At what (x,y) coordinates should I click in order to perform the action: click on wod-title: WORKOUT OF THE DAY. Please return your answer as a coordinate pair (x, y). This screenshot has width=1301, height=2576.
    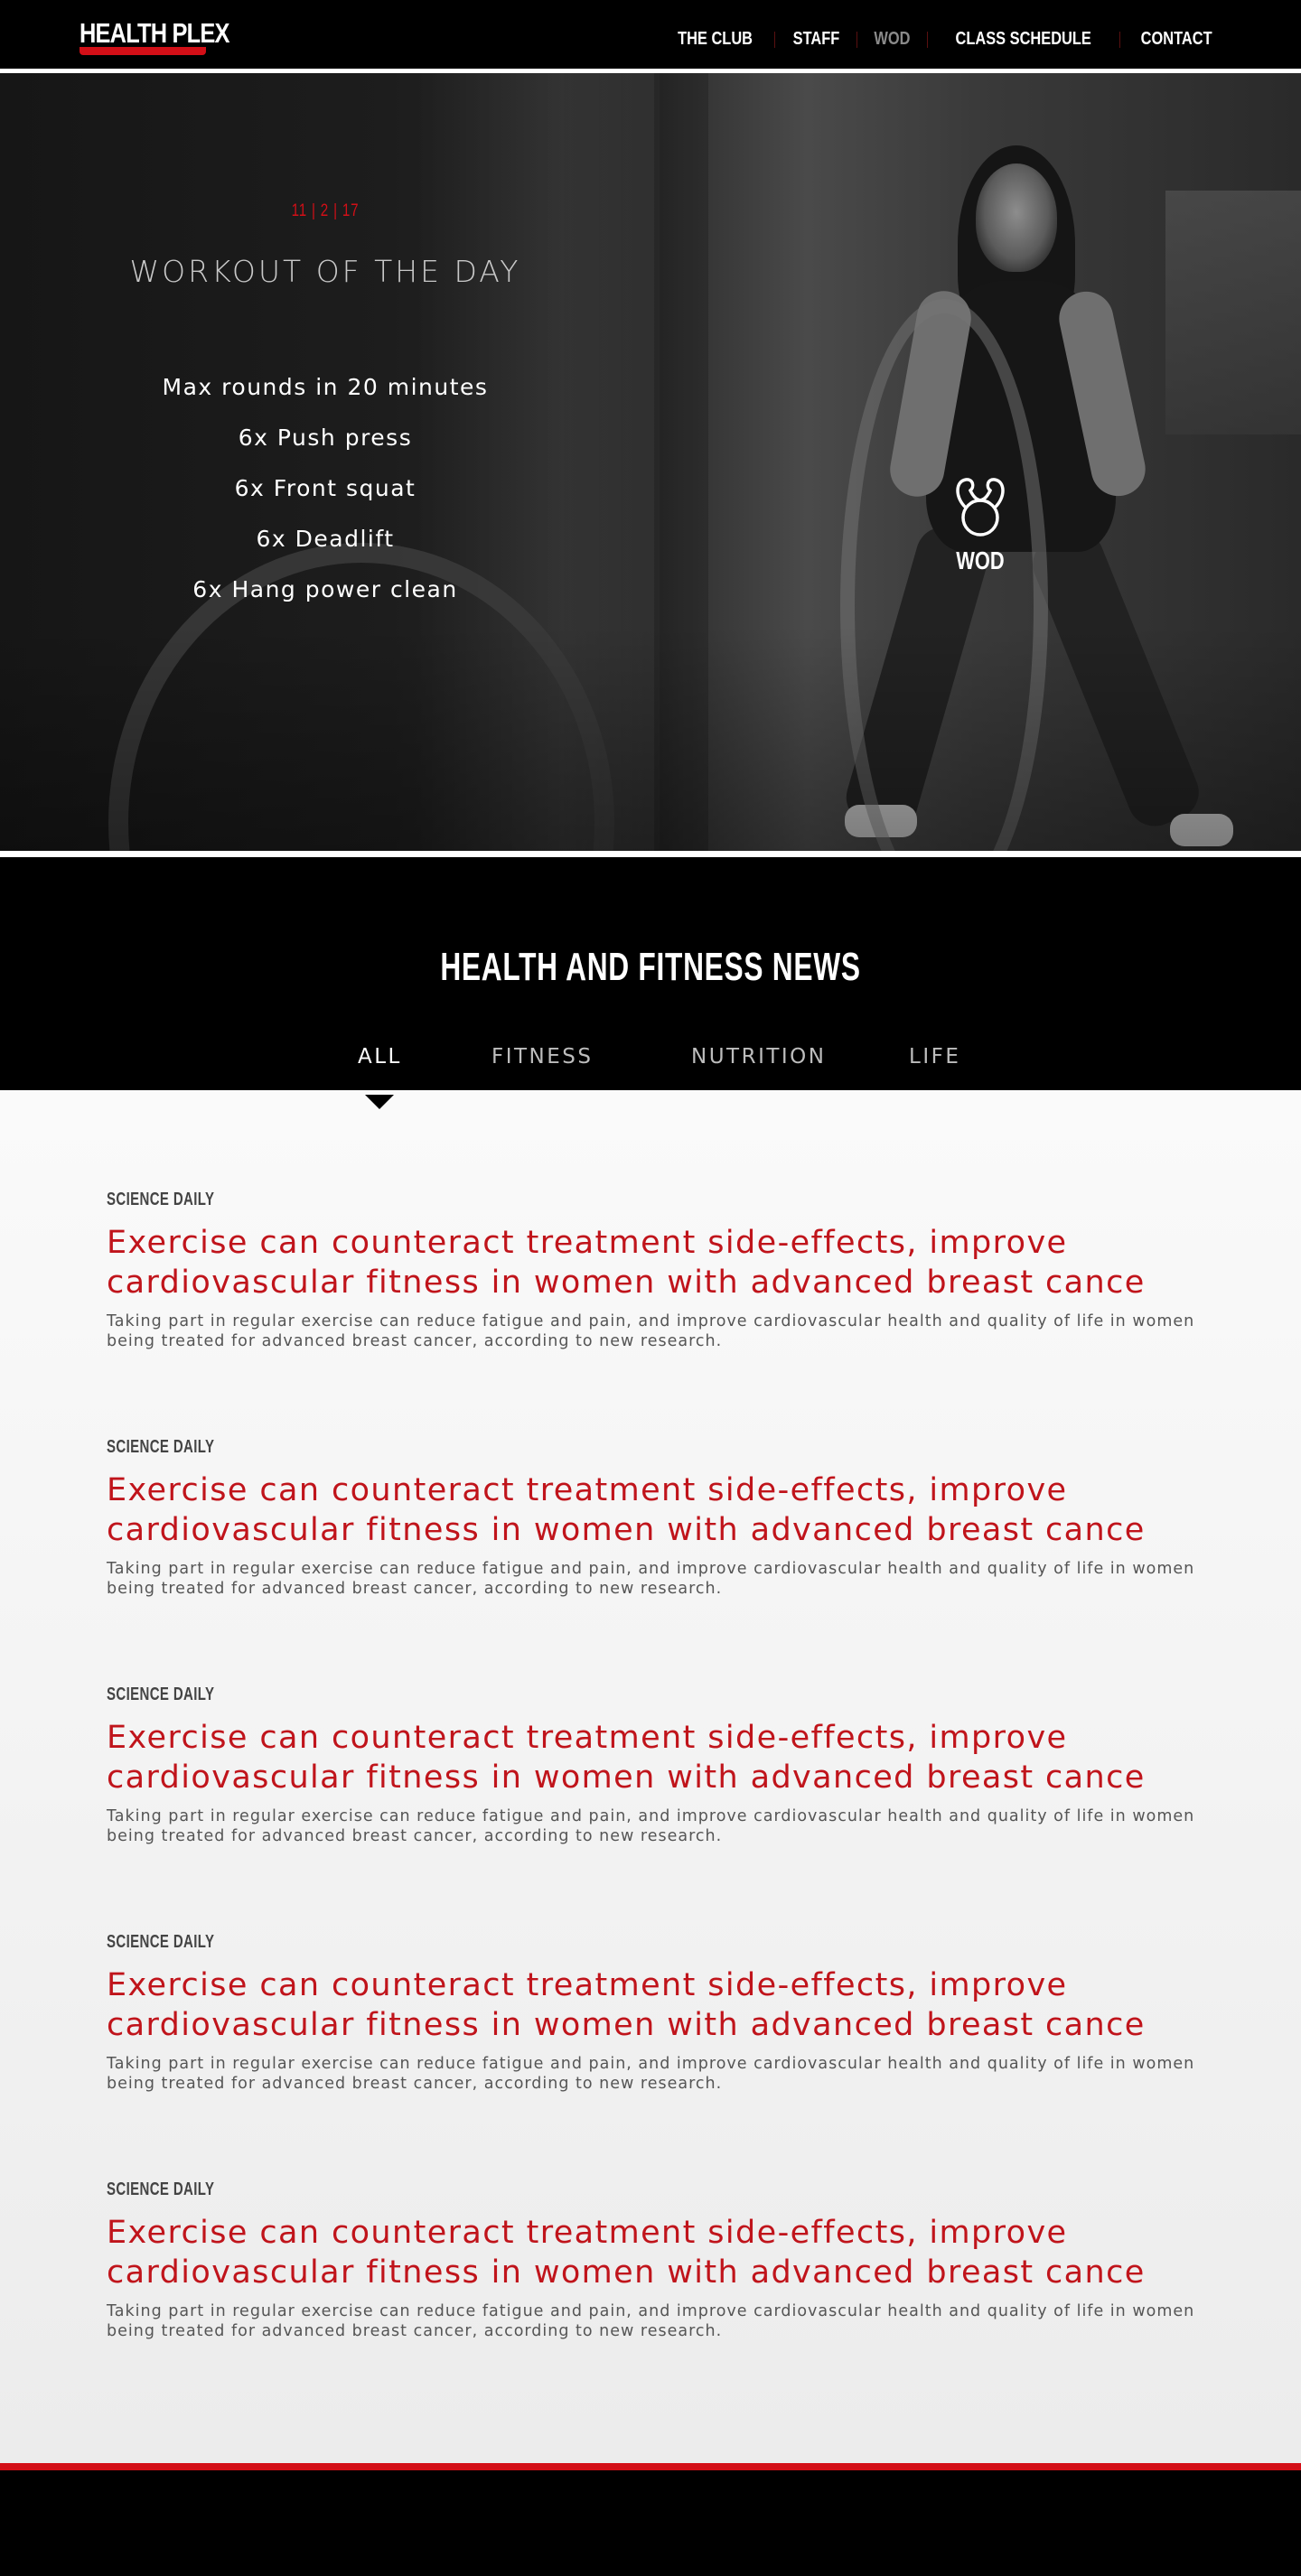
    Looking at the image, I should click on (325, 271).